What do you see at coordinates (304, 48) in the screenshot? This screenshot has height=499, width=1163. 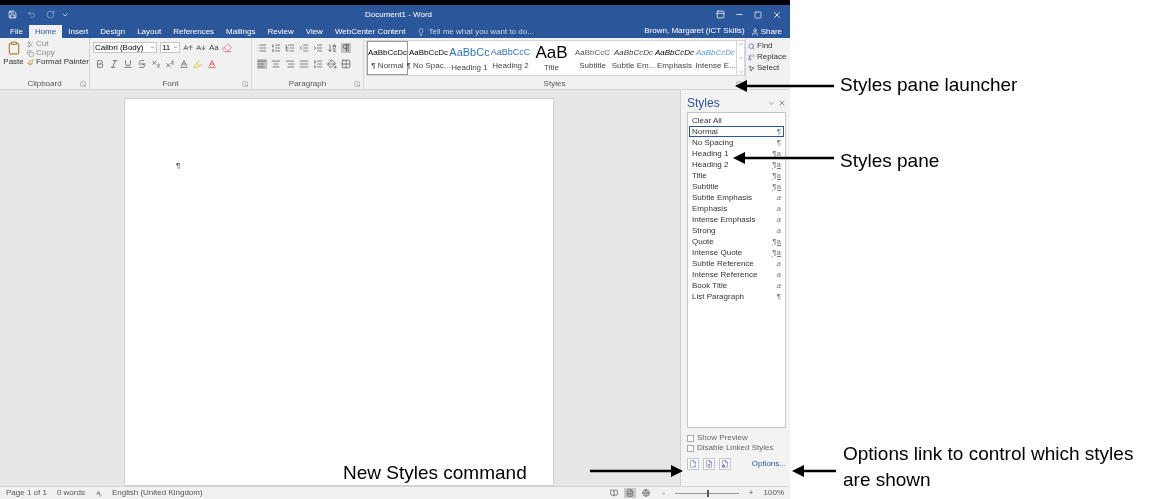 I see `decrease-indent-icon` at bounding box center [304, 48].